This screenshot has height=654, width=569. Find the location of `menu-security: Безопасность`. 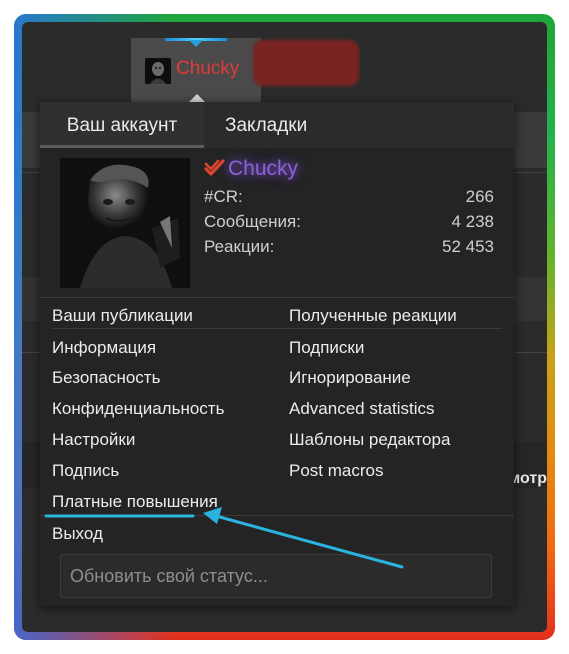

menu-security: Безопасность is located at coordinates (106, 378).